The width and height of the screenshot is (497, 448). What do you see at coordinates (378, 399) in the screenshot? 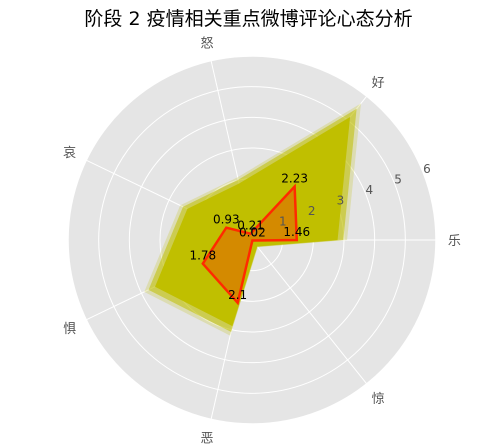
I see `category-label: 惊` at bounding box center [378, 399].